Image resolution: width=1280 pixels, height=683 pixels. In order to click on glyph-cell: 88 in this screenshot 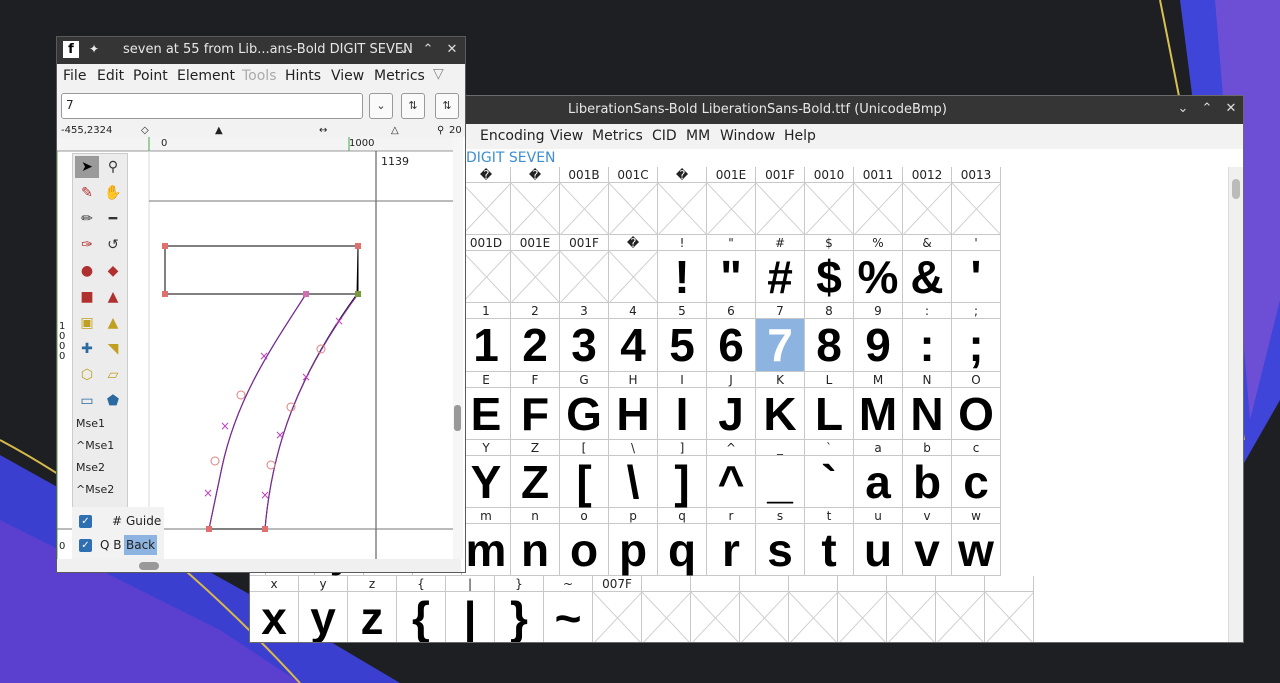, I will do `click(829, 337)`.